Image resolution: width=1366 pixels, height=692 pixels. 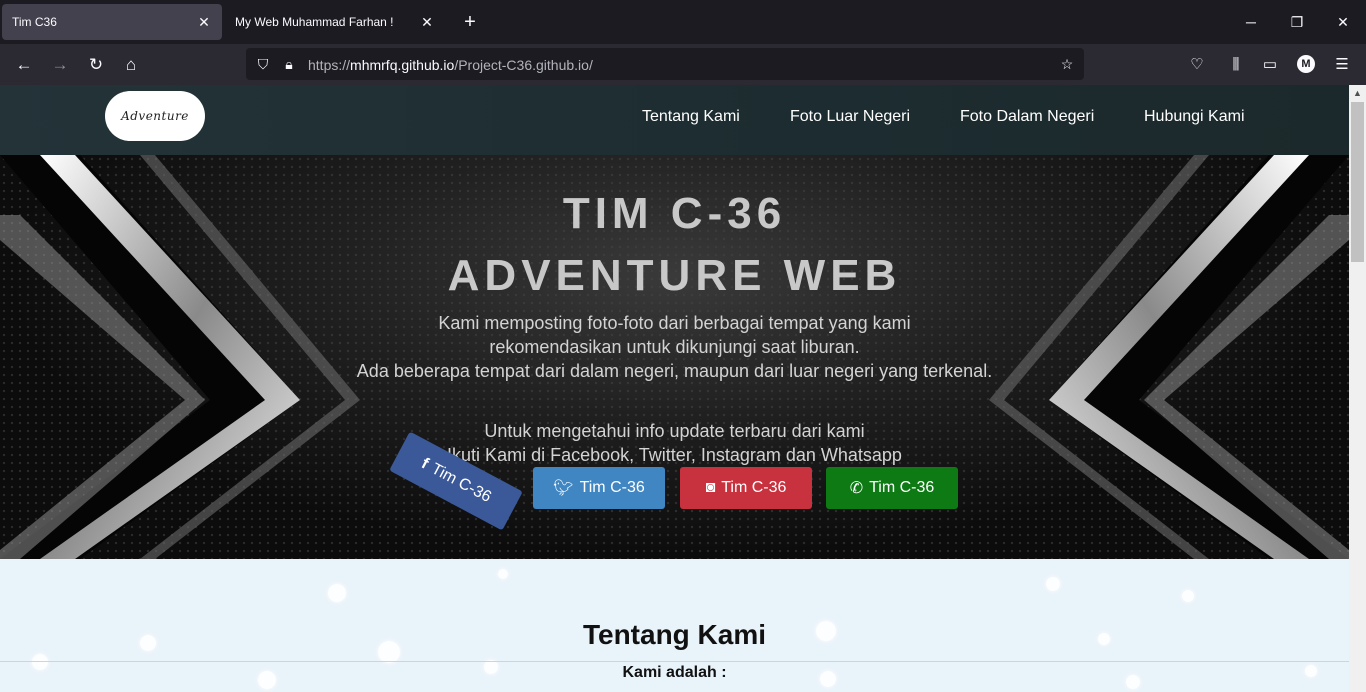 I want to click on tab-title: Tim C36, so click(x=34, y=22).